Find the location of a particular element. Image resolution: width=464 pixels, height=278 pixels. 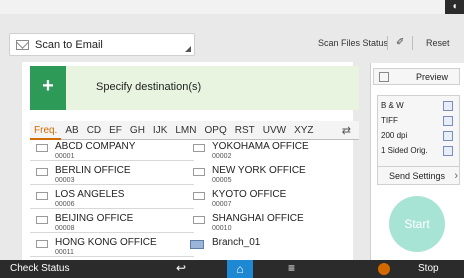

specify-destination-label: Specify destination(s) is located at coordinates (149, 87).